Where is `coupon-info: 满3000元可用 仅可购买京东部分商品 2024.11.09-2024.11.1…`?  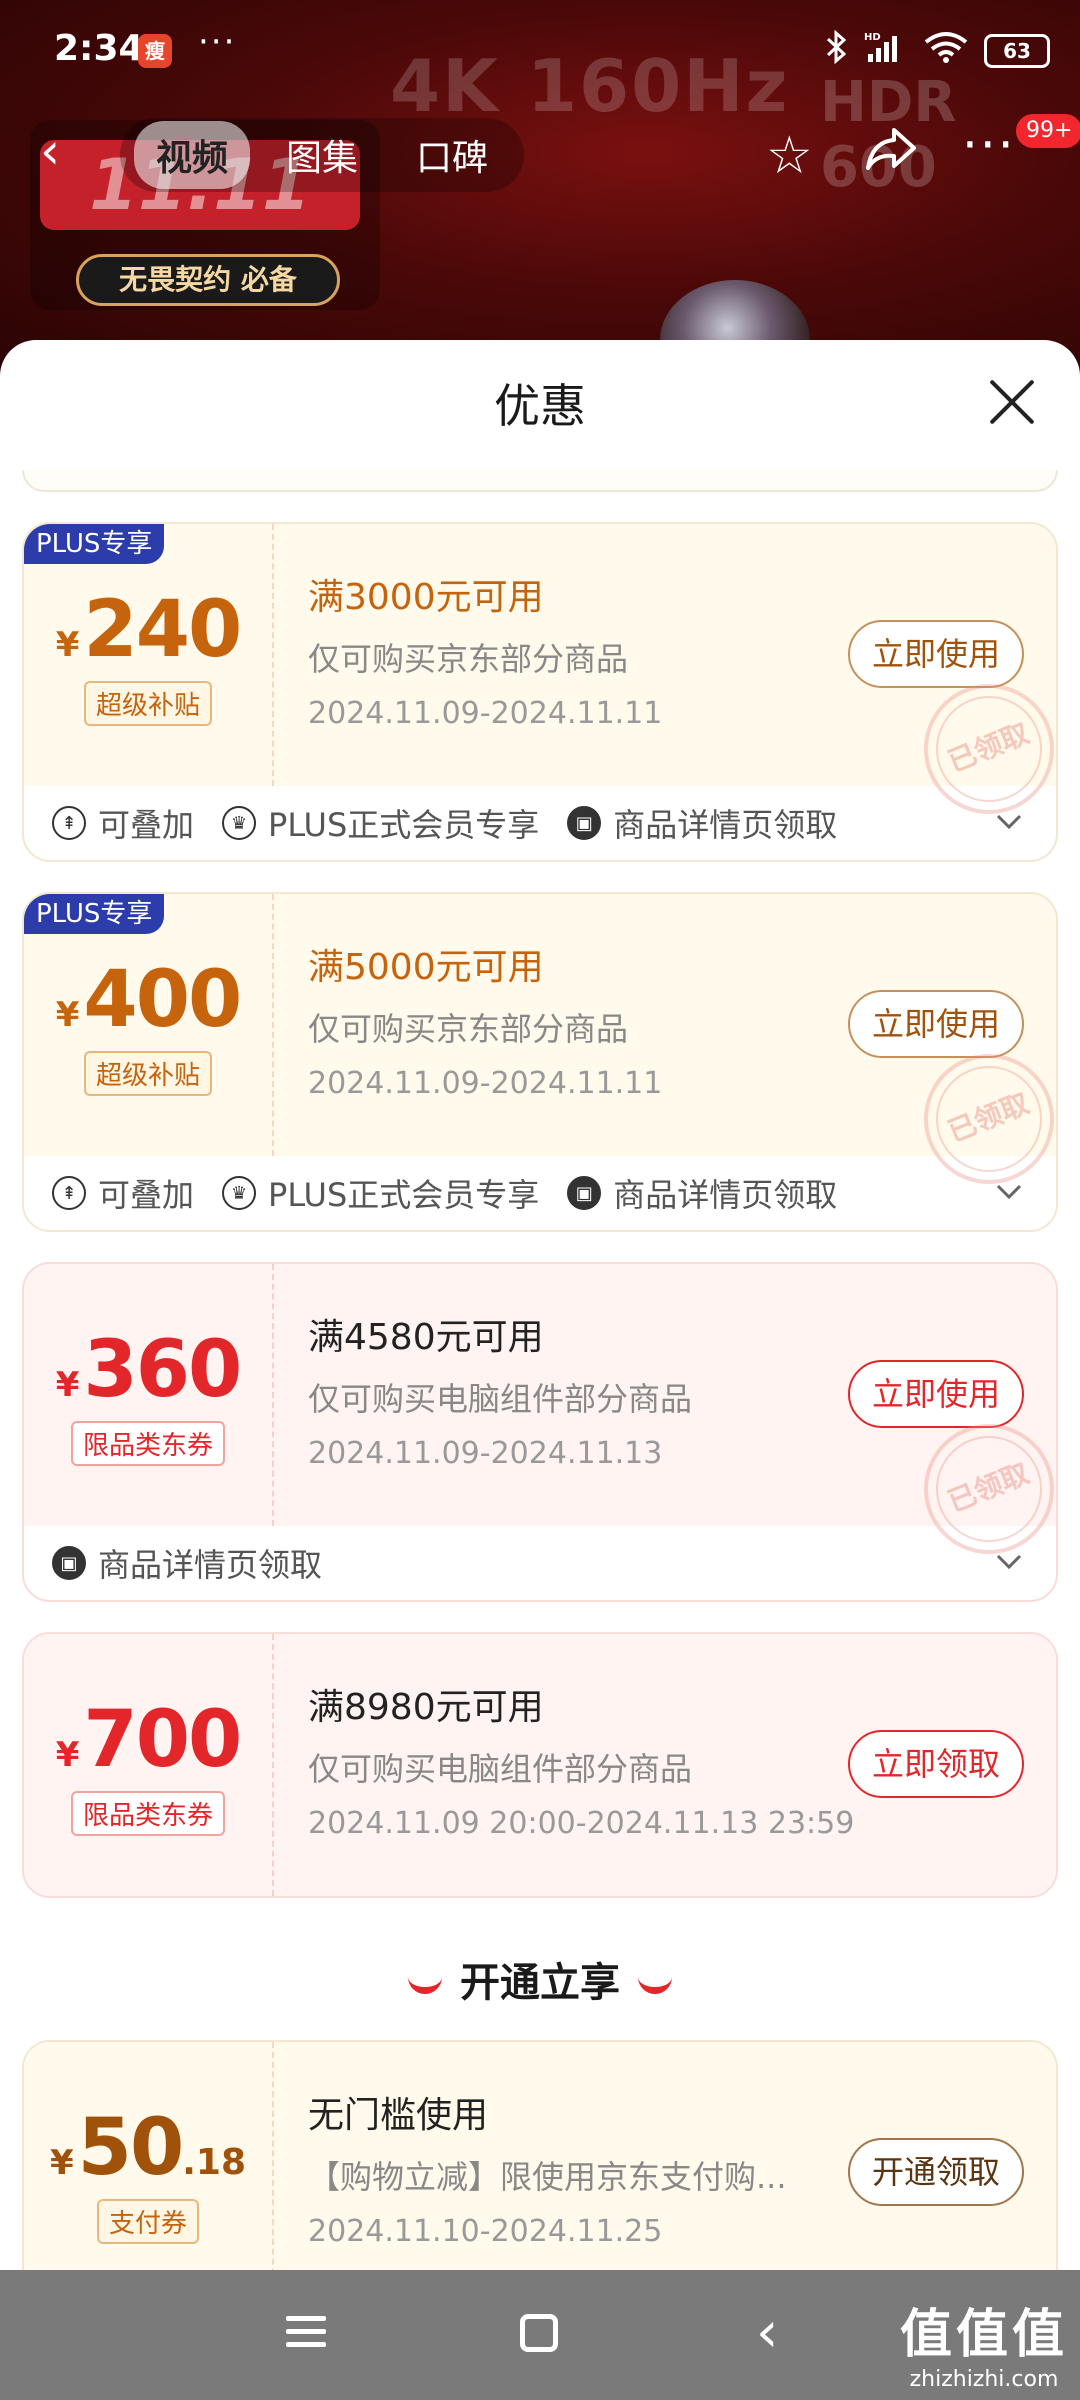
coupon-info: 满3000元可用 仅可购买京东部分商品 2024.11.09-2024.11.1… is located at coordinates (665, 679).